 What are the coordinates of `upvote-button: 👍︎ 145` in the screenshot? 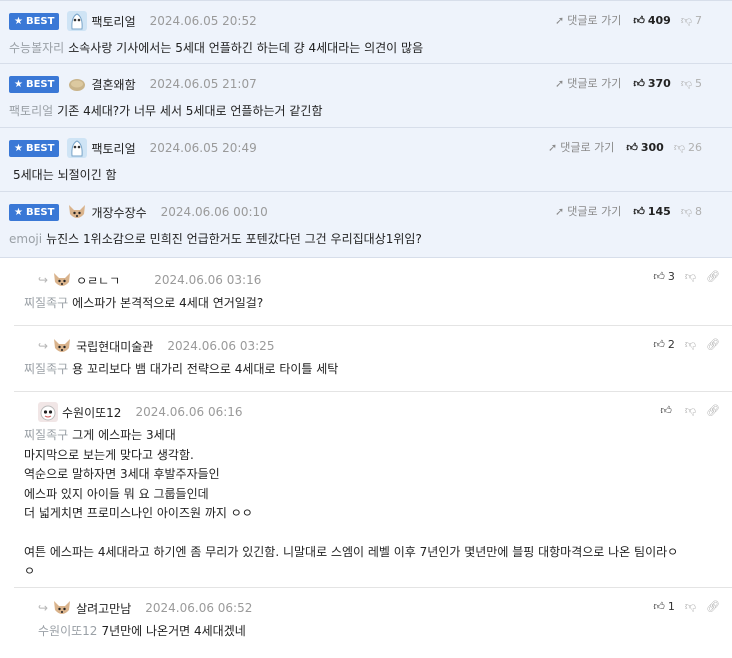 It's located at (651, 211).